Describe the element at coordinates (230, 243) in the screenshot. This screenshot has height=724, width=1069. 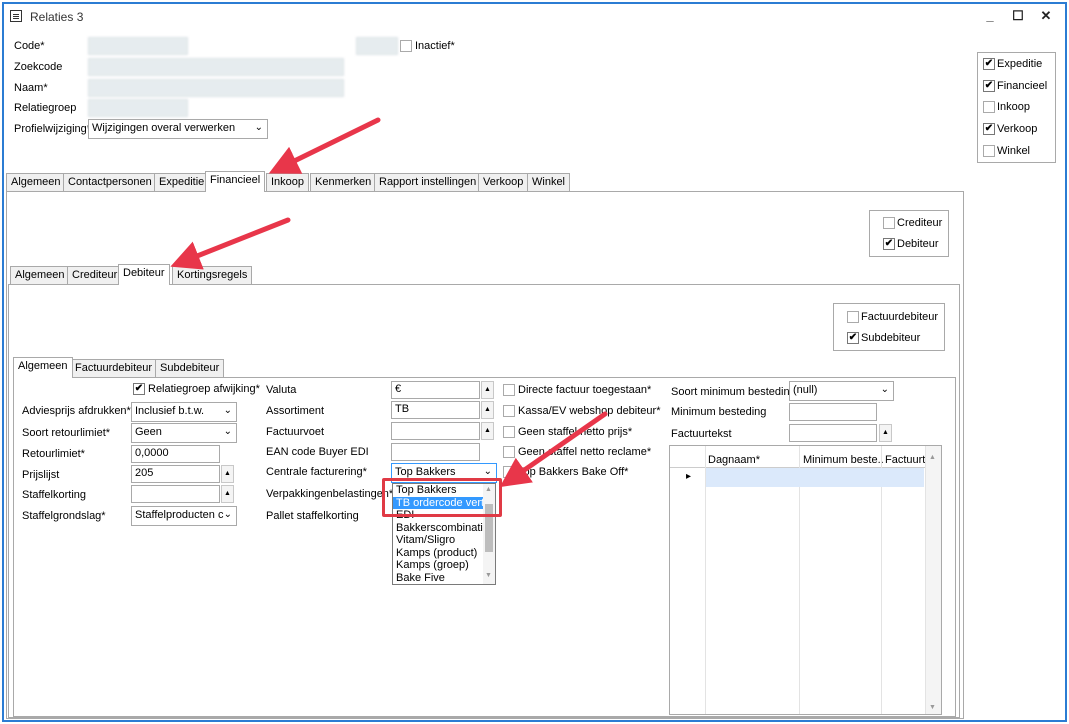
I see `arrow-to-debiteur` at that location.